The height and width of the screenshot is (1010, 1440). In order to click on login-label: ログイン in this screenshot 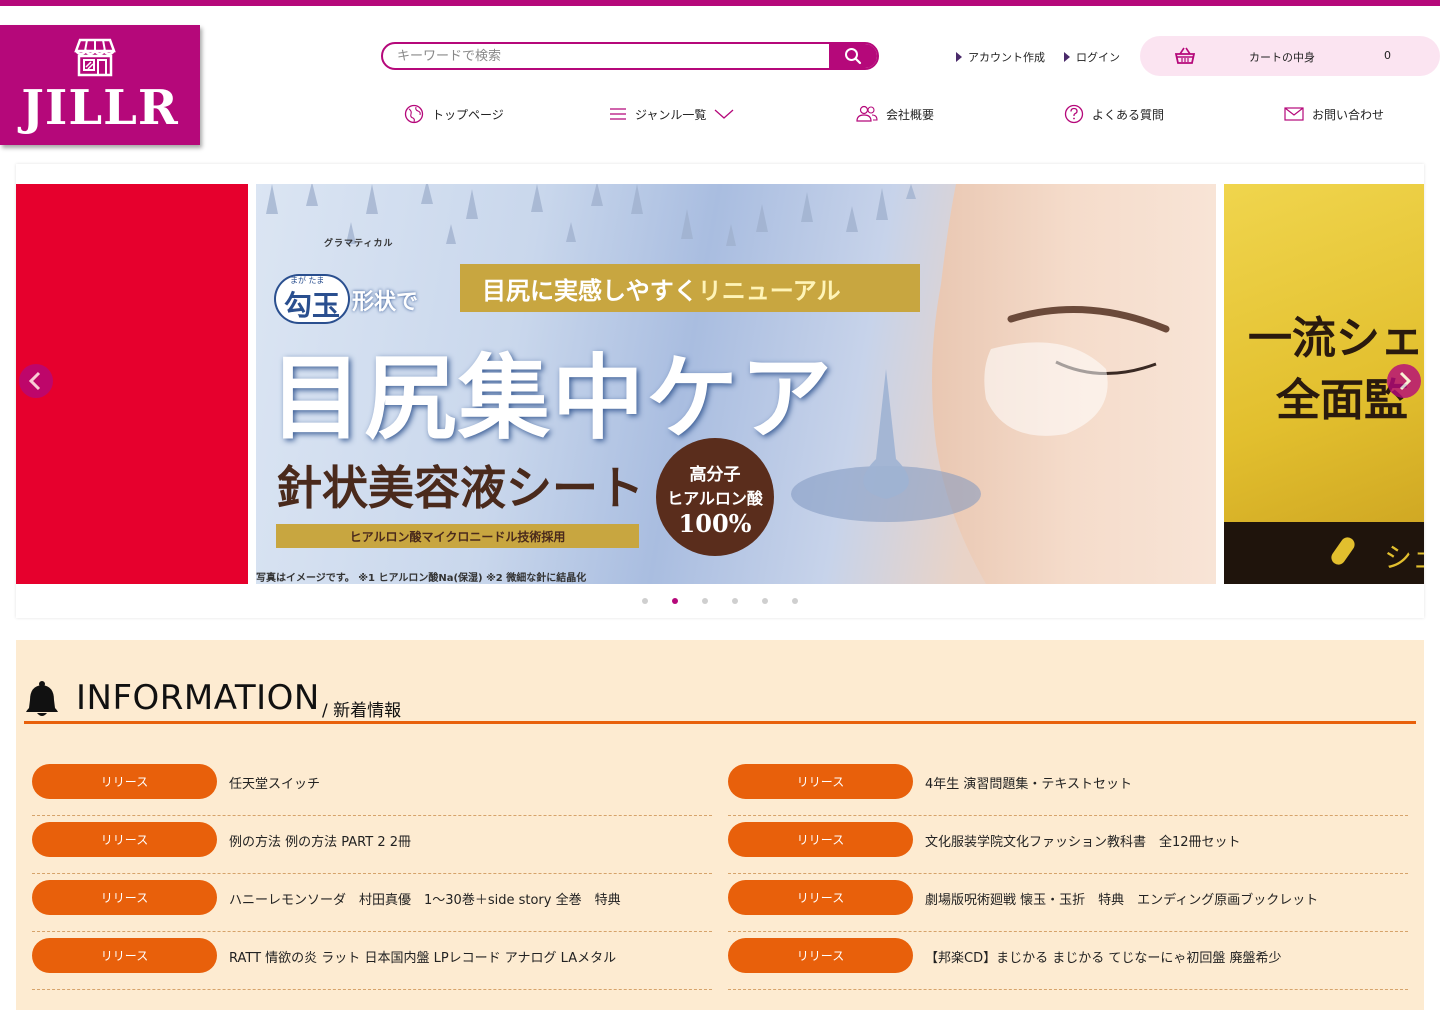, I will do `click(1098, 57)`.